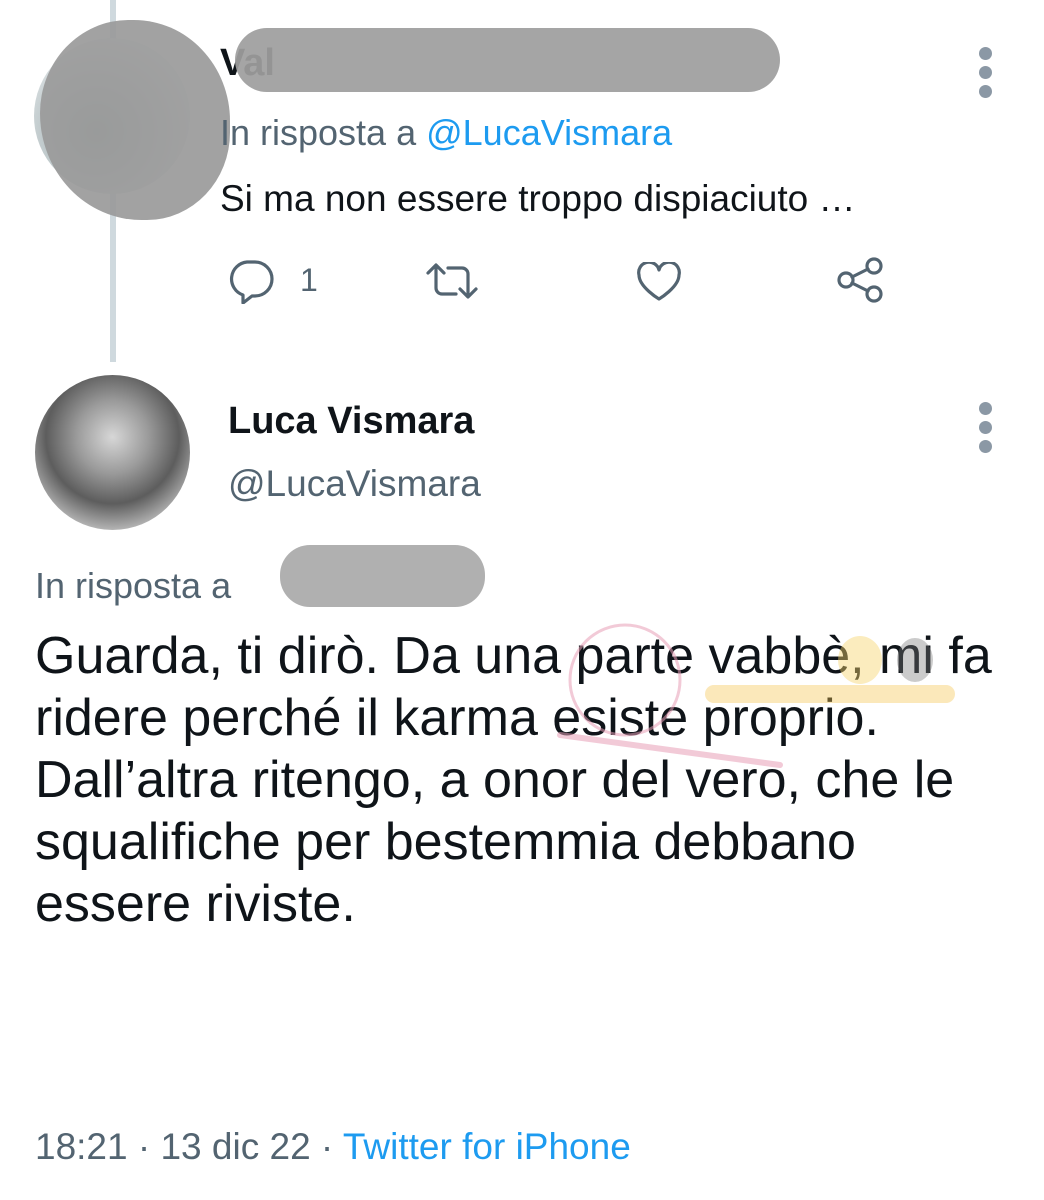 The height and width of the screenshot is (1200, 1044). Describe the element at coordinates (112, 452) in the screenshot. I see `author-avatar` at that location.